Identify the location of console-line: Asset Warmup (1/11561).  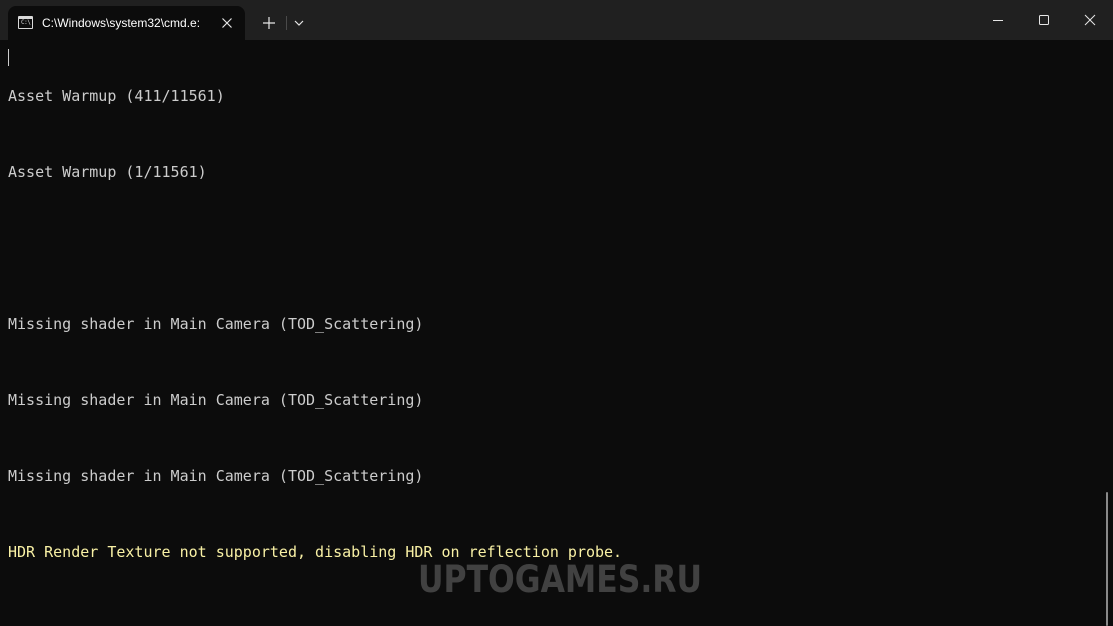
(107, 172).